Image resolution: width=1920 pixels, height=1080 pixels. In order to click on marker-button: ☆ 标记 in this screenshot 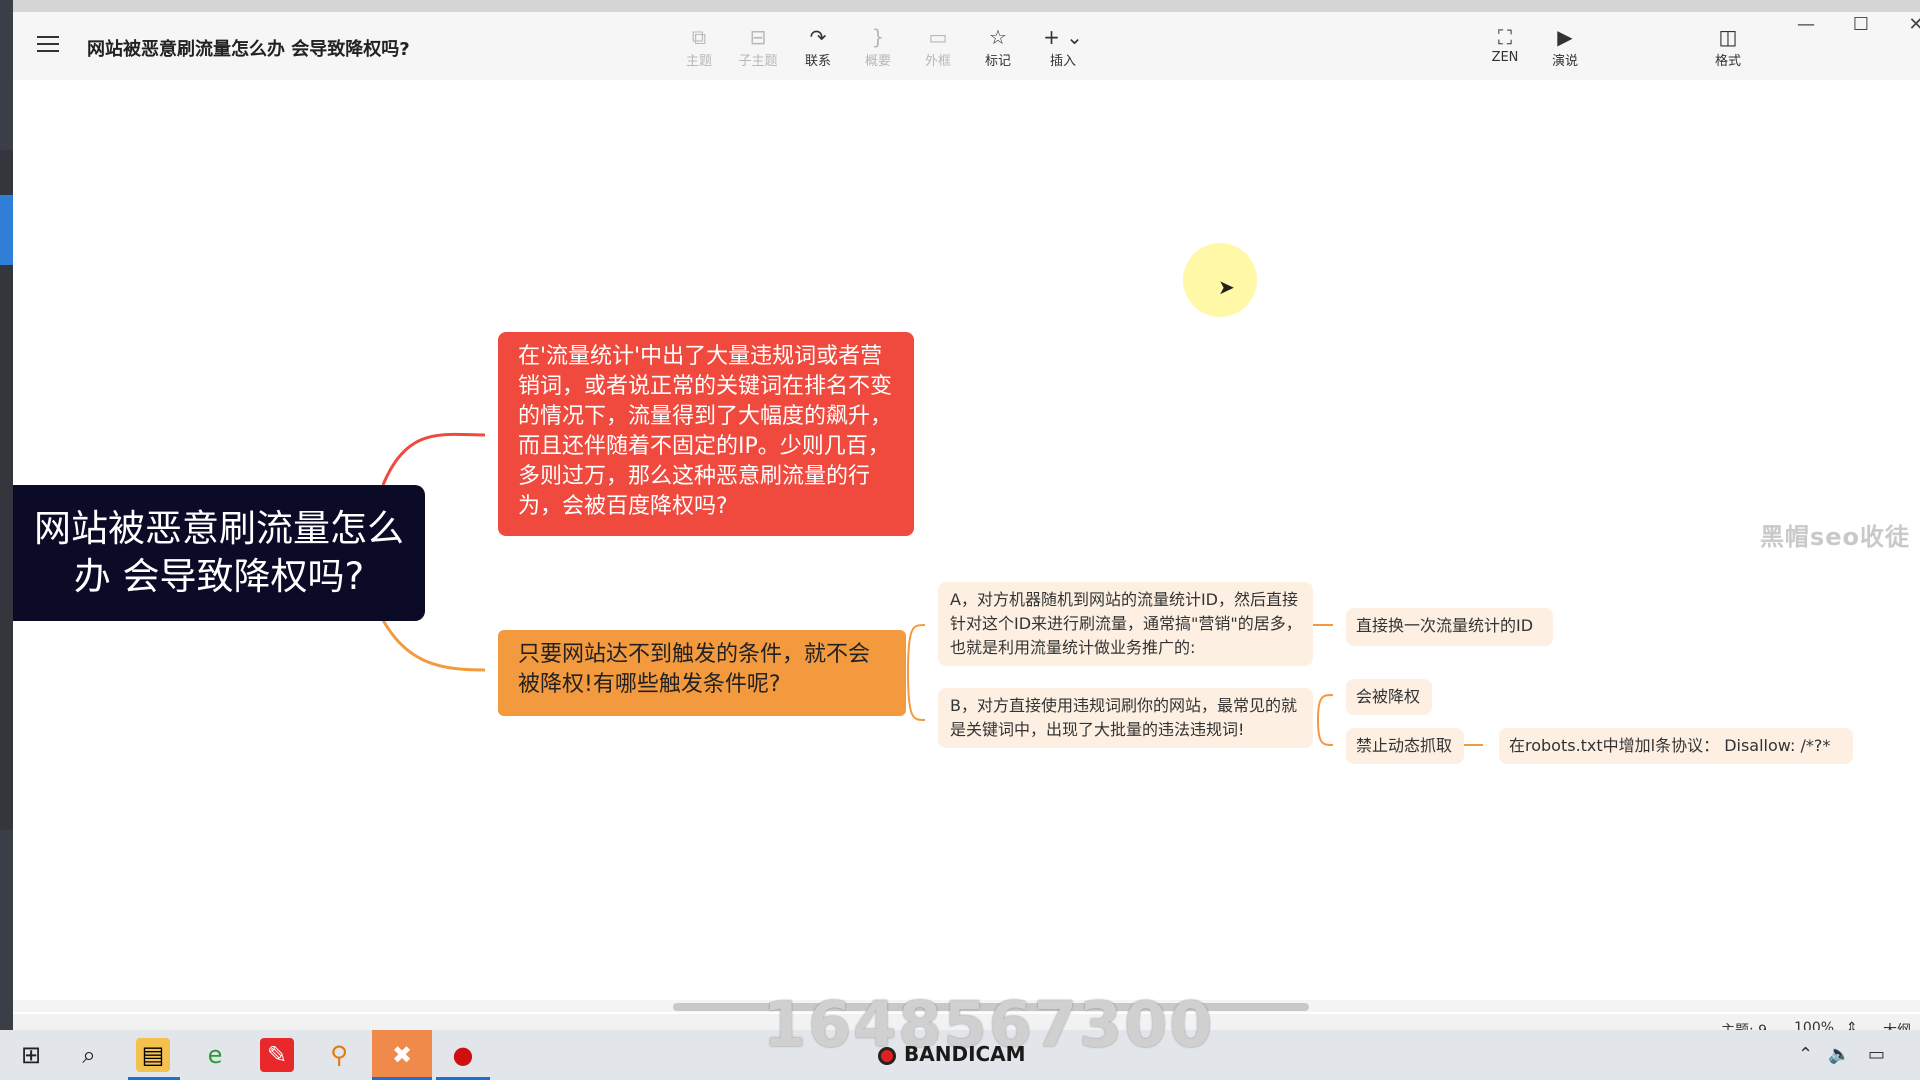, I will do `click(998, 46)`.